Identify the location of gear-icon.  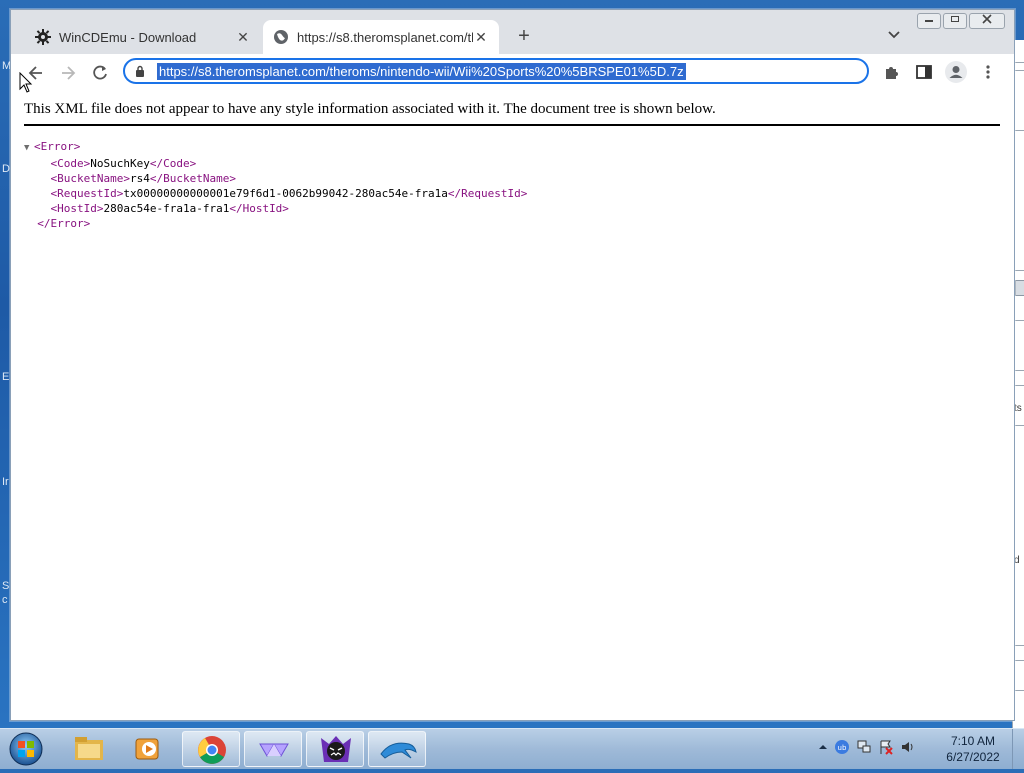
(43, 37).